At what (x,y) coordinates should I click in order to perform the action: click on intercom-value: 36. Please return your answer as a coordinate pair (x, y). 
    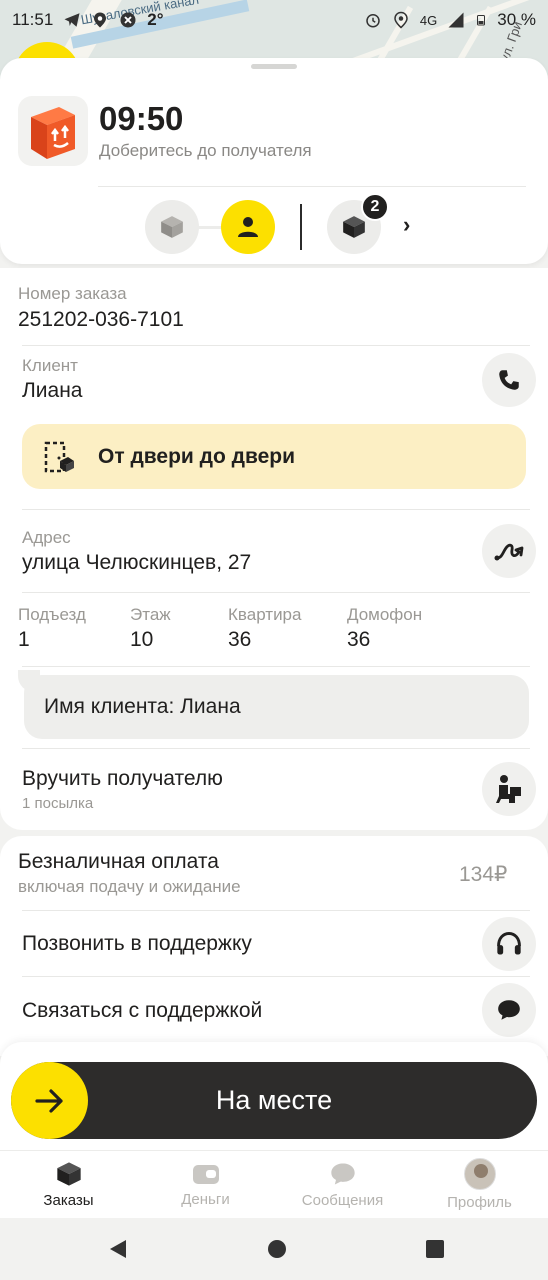
    Looking at the image, I should click on (359, 639).